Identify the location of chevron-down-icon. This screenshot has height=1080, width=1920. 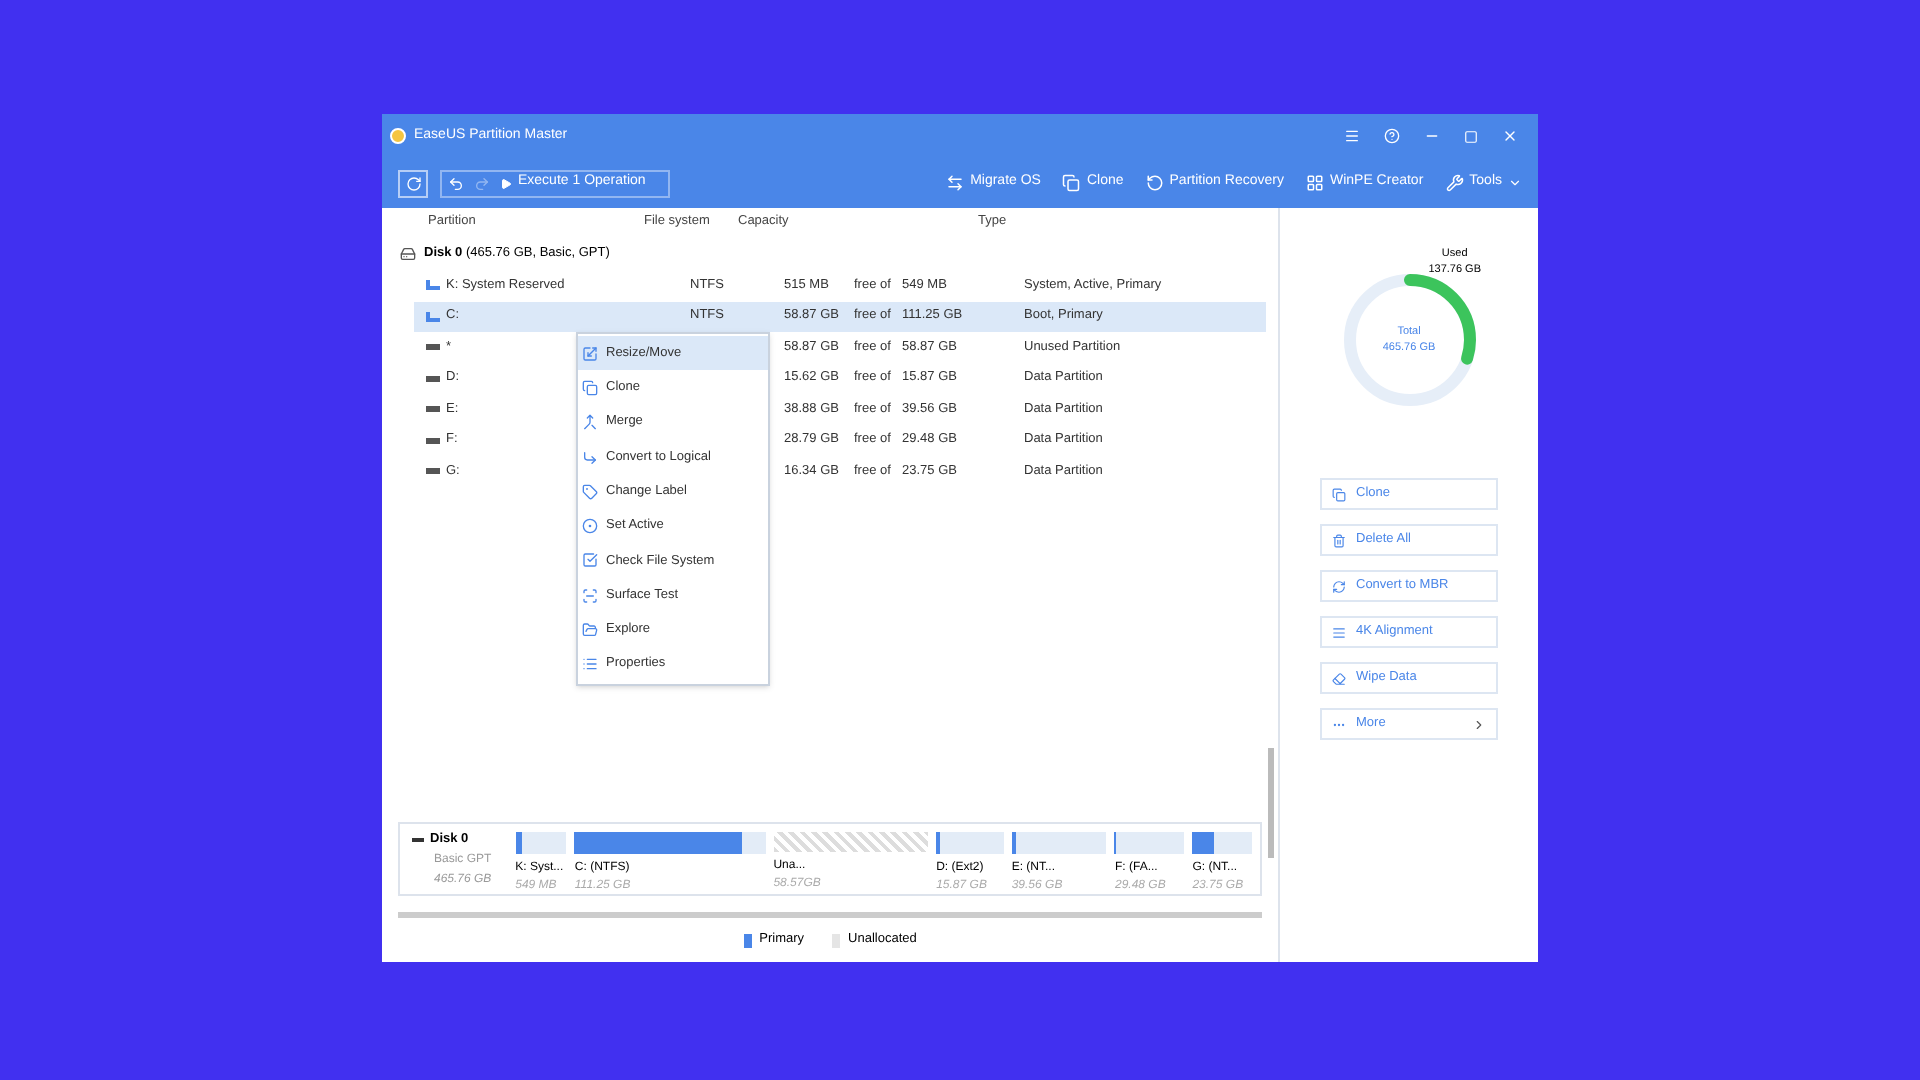
(1515, 183).